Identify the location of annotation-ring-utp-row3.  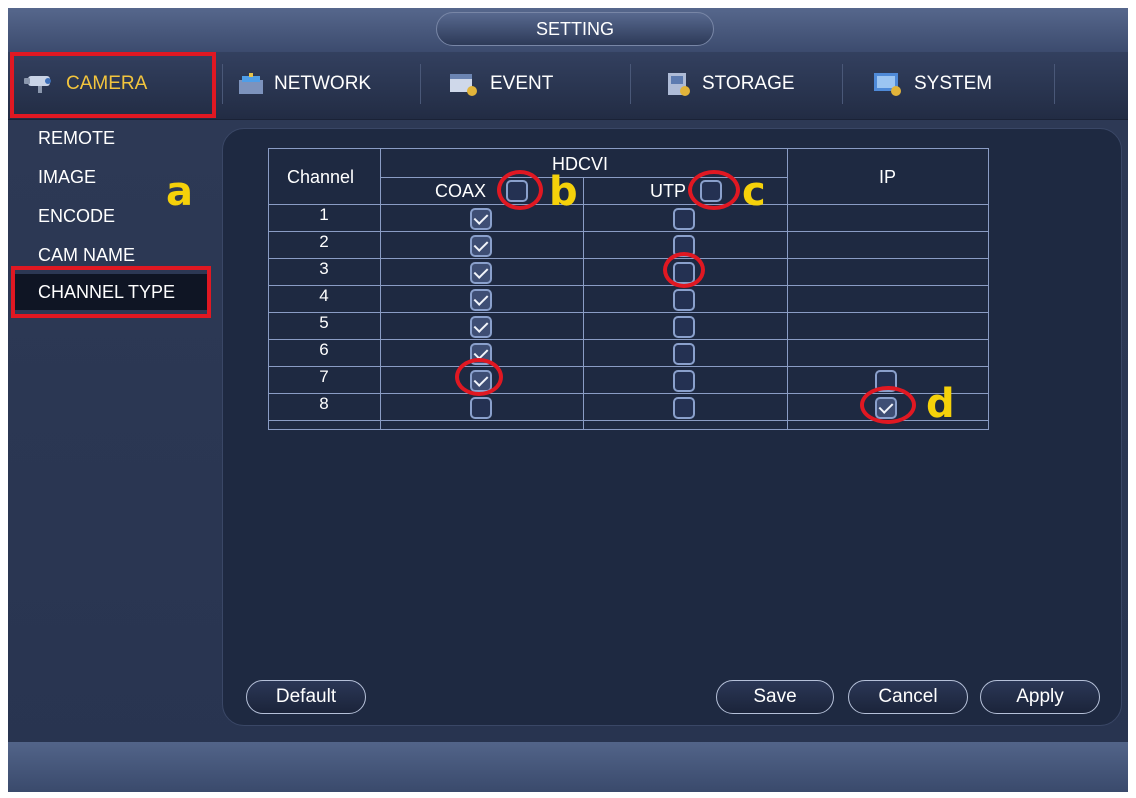
(684, 270).